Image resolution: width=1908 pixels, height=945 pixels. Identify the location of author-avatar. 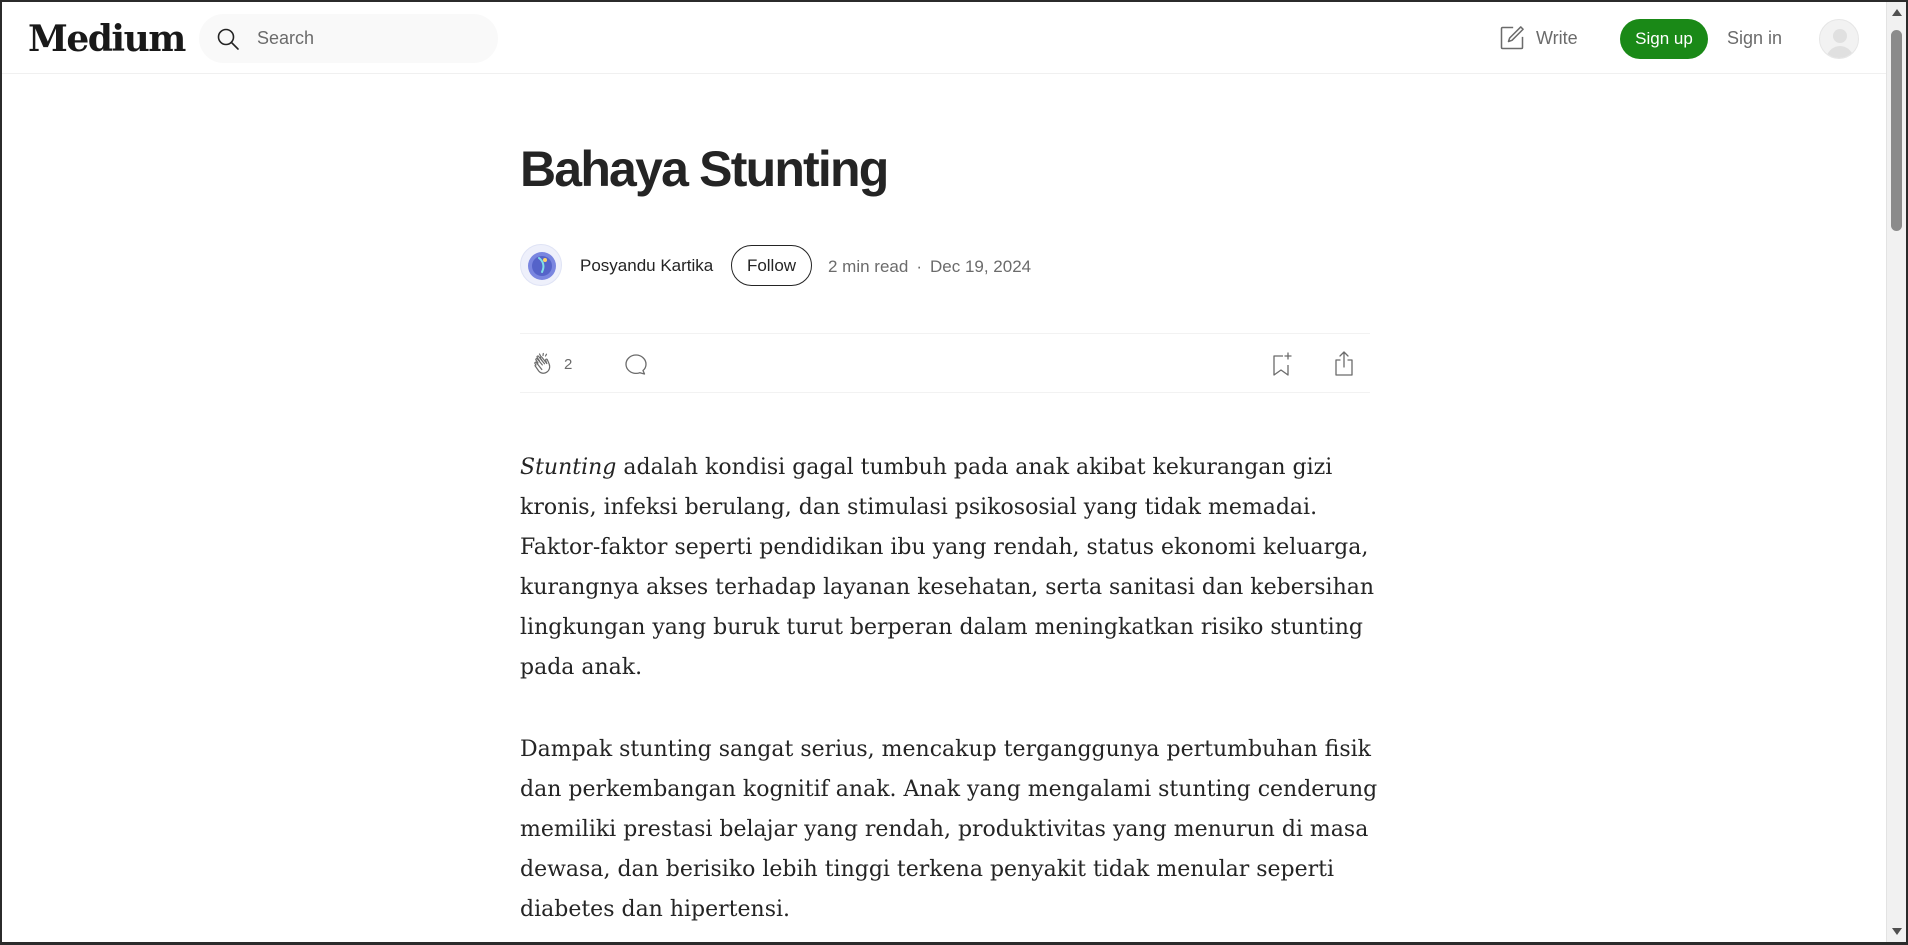
(541, 265).